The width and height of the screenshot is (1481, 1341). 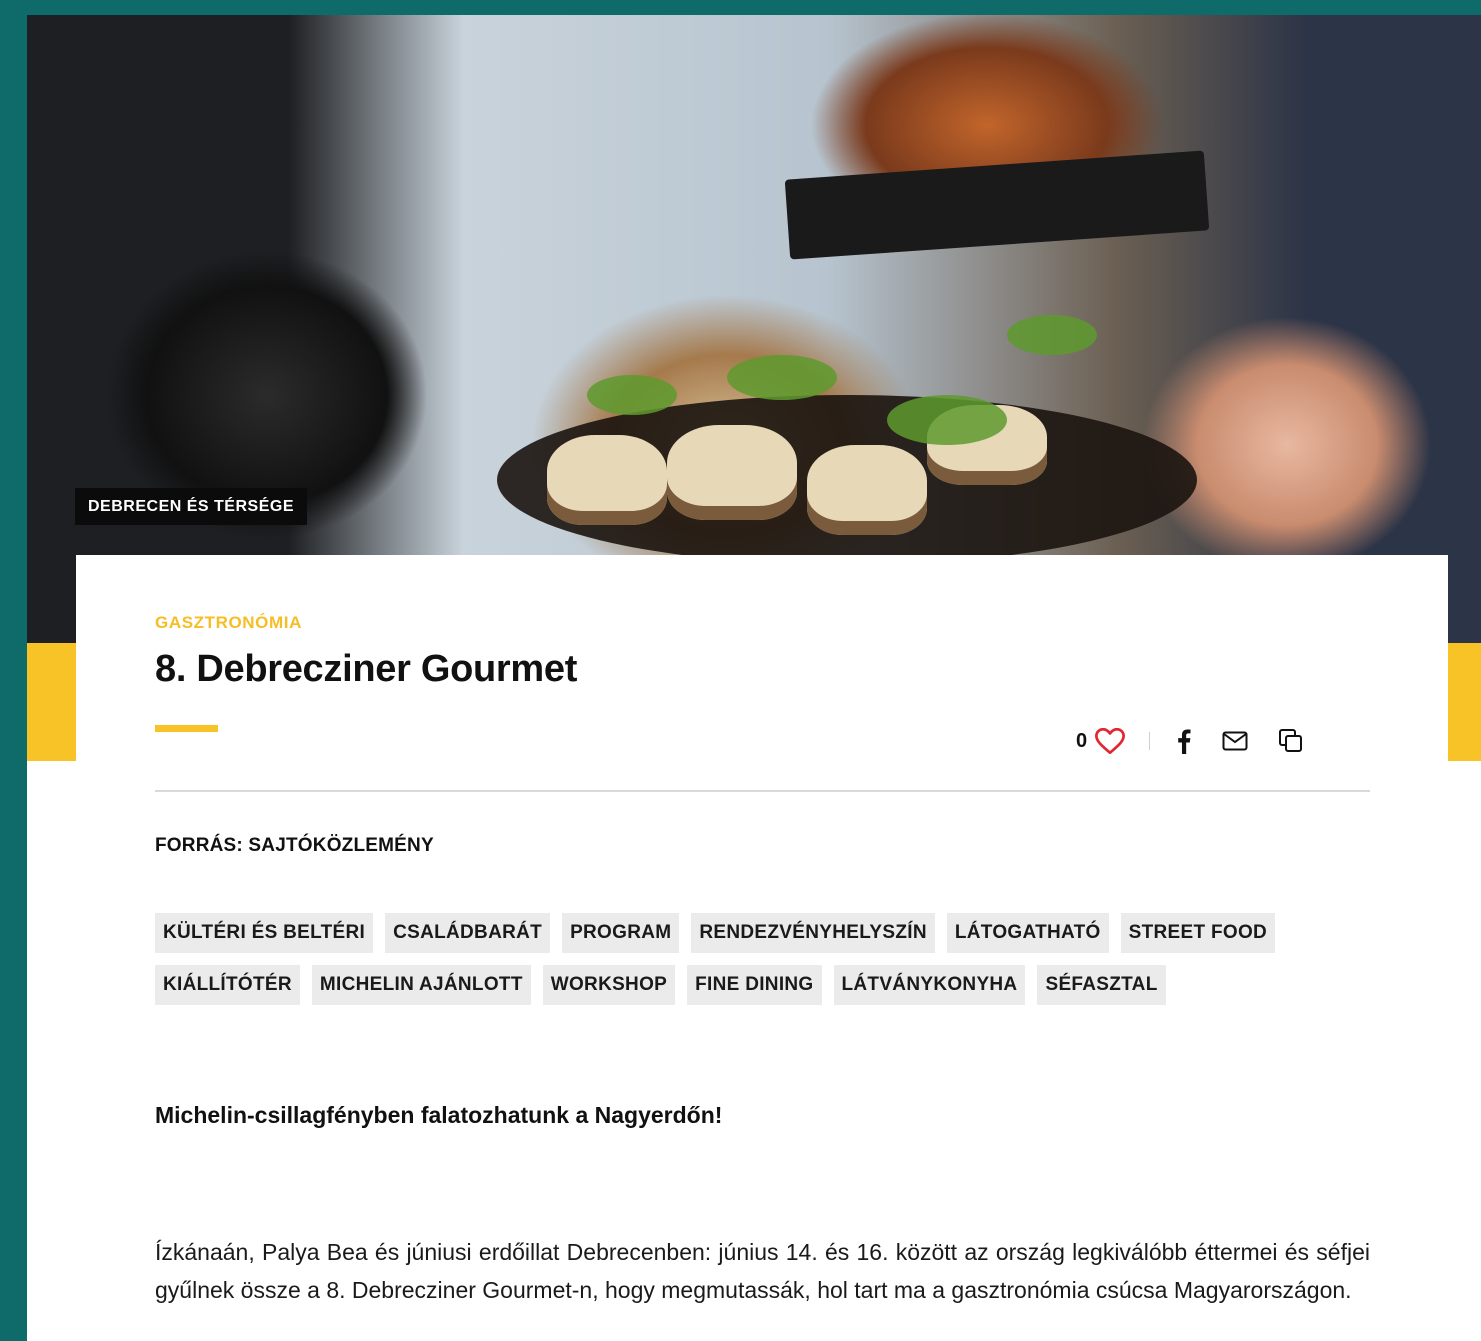 I want to click on article-source: FORRÁS: SAJTÓKÖZLEMÉNY, so click(x=294, y=845).